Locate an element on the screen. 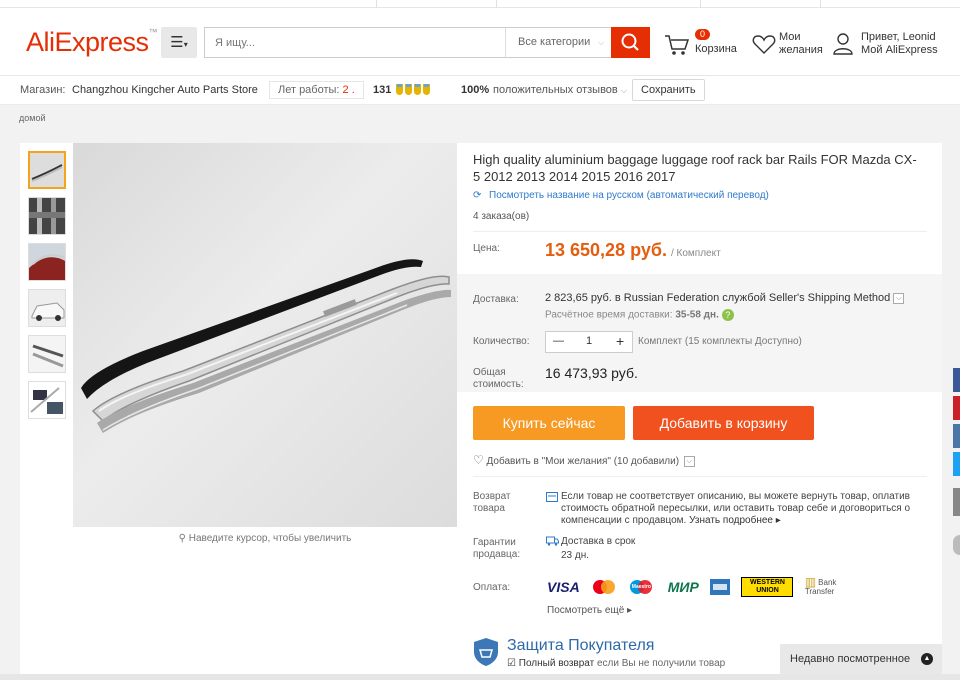 The width and height of the screenshot is (960, 680). zoom-hint-text: Наведите курсор, чтобы увеличить is located at coordinates (270, 538).